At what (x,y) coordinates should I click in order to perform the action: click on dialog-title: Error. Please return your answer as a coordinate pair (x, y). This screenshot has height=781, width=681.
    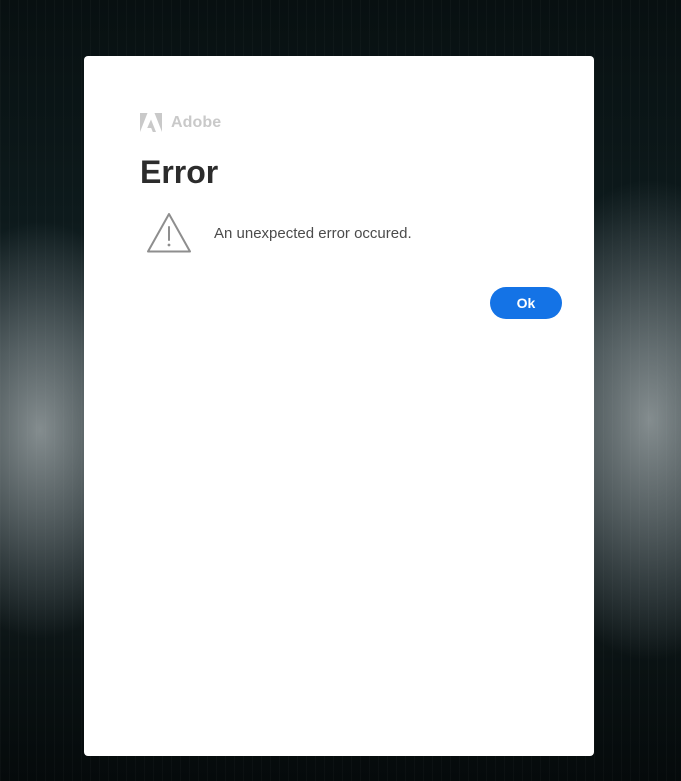
    Looking at the image, I should click on (179, 172).